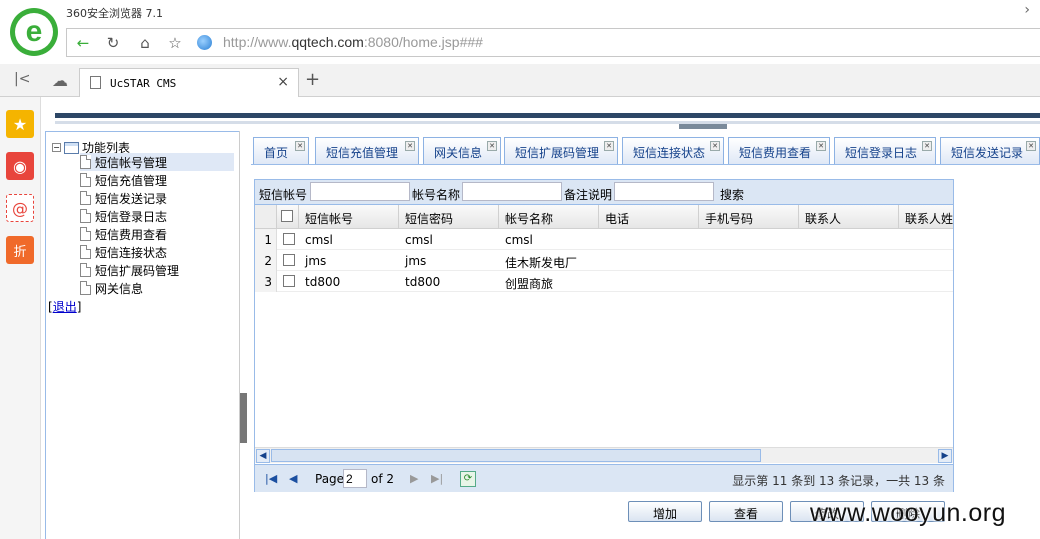  What do you see at coordinates (414, 478) in the screenshot?
I see `next-page-icon: ▶` at bounding box center [414, 478].